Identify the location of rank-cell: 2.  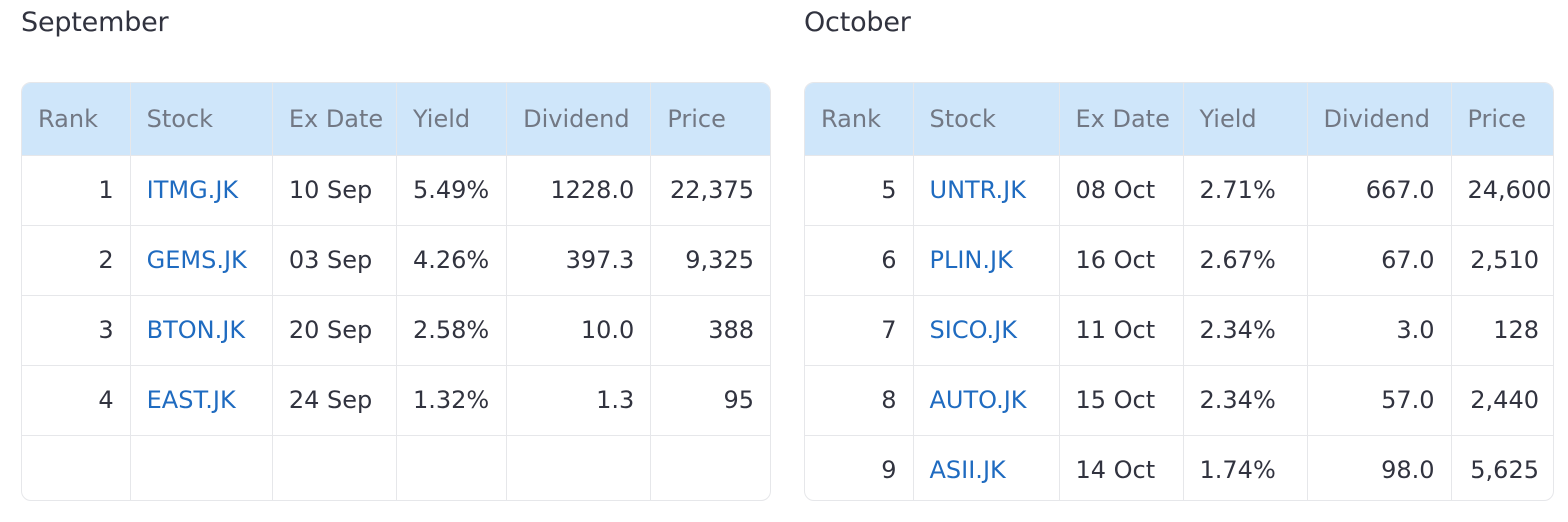
(76, 260).